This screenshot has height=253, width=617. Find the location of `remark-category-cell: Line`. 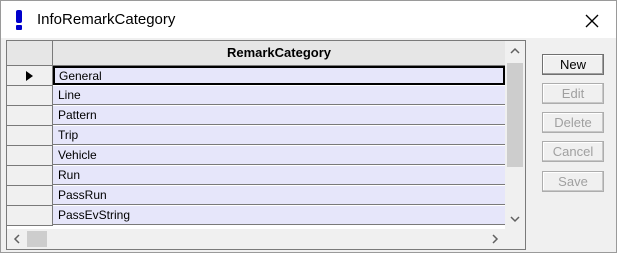

remark-category-cell: Line is located at coordinates (279, 95).